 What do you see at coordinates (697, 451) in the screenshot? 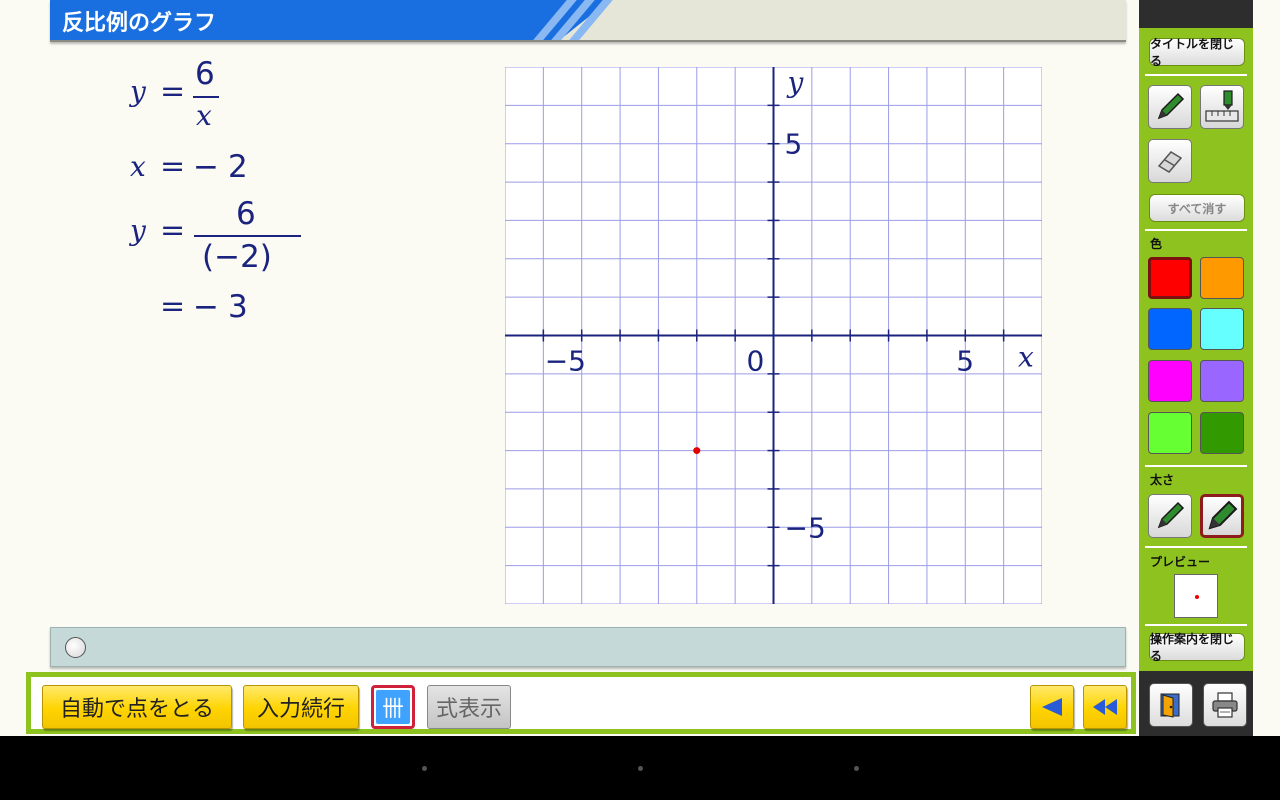
I see `plotted-point` at bounding box center [697, 451].